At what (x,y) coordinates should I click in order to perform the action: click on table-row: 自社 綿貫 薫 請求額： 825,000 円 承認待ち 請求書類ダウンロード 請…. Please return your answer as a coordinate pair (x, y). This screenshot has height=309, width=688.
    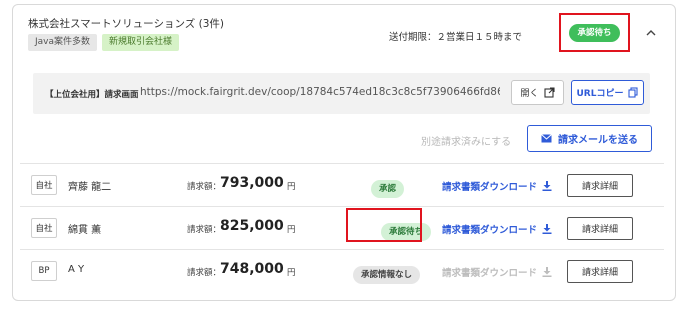
    Looking at the image, I should click on (342, 227).